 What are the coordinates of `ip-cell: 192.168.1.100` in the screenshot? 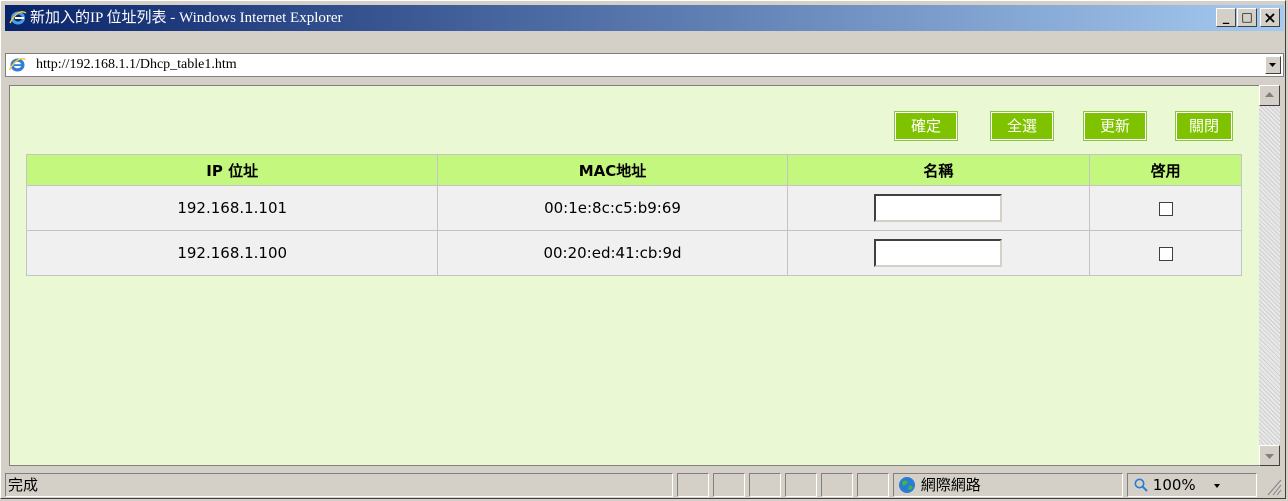 It's located at (232, 253).